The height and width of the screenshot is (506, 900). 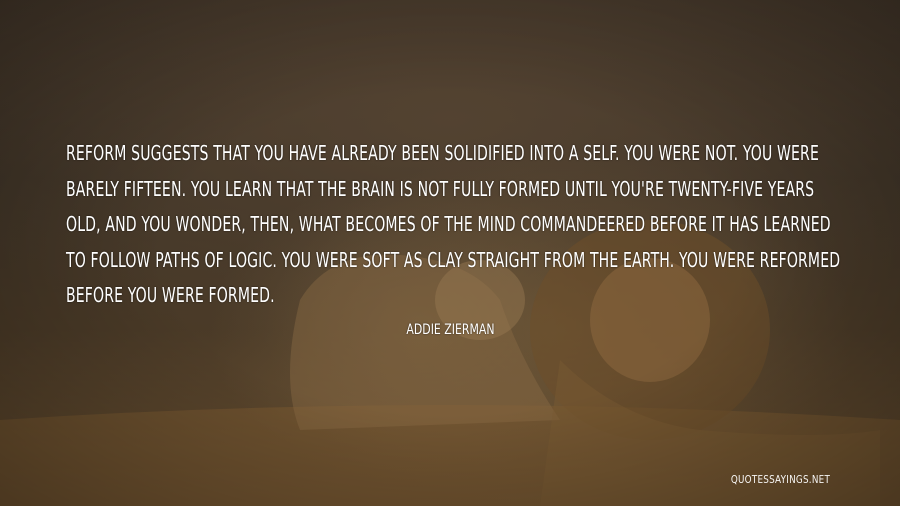 I want to click on author-line: Addie Zierman, so click(x=450, y=330).